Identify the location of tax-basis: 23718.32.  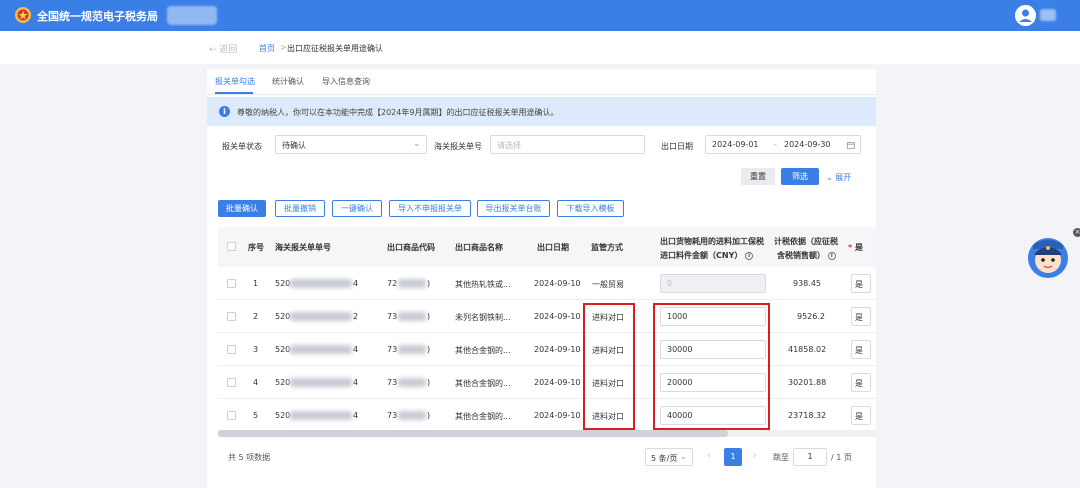
(807, 415).